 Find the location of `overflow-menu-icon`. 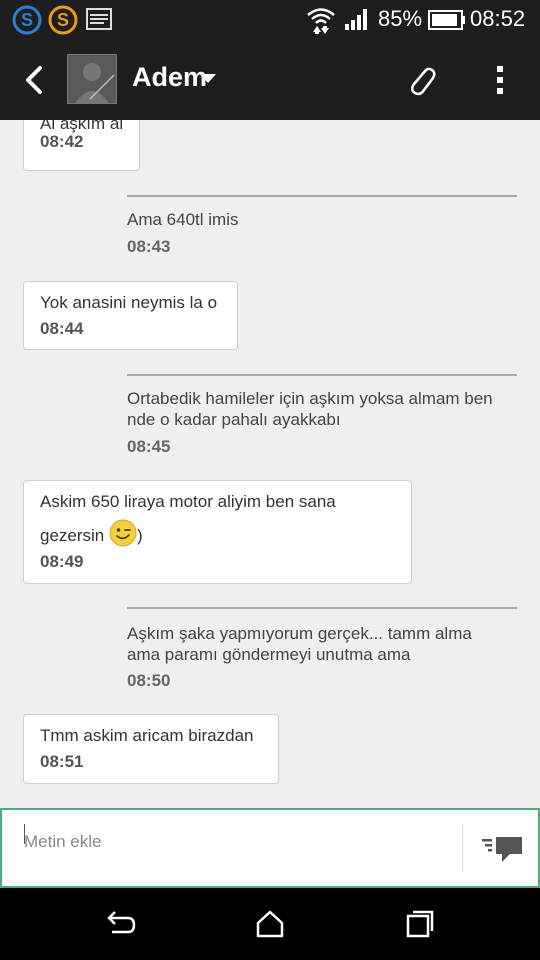

overflow-menu-icon is located at coordinates (500, 80).